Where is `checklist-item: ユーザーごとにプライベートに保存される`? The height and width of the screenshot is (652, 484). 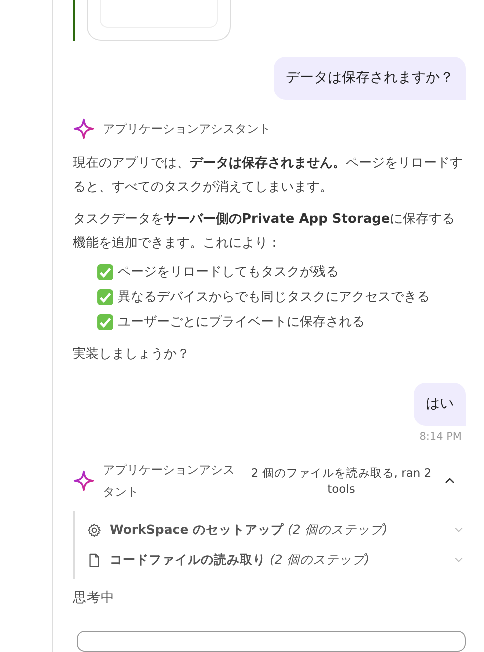
checklist-item: ユーザーごとにプライベートに保存される is located at coordinates (241, 323).